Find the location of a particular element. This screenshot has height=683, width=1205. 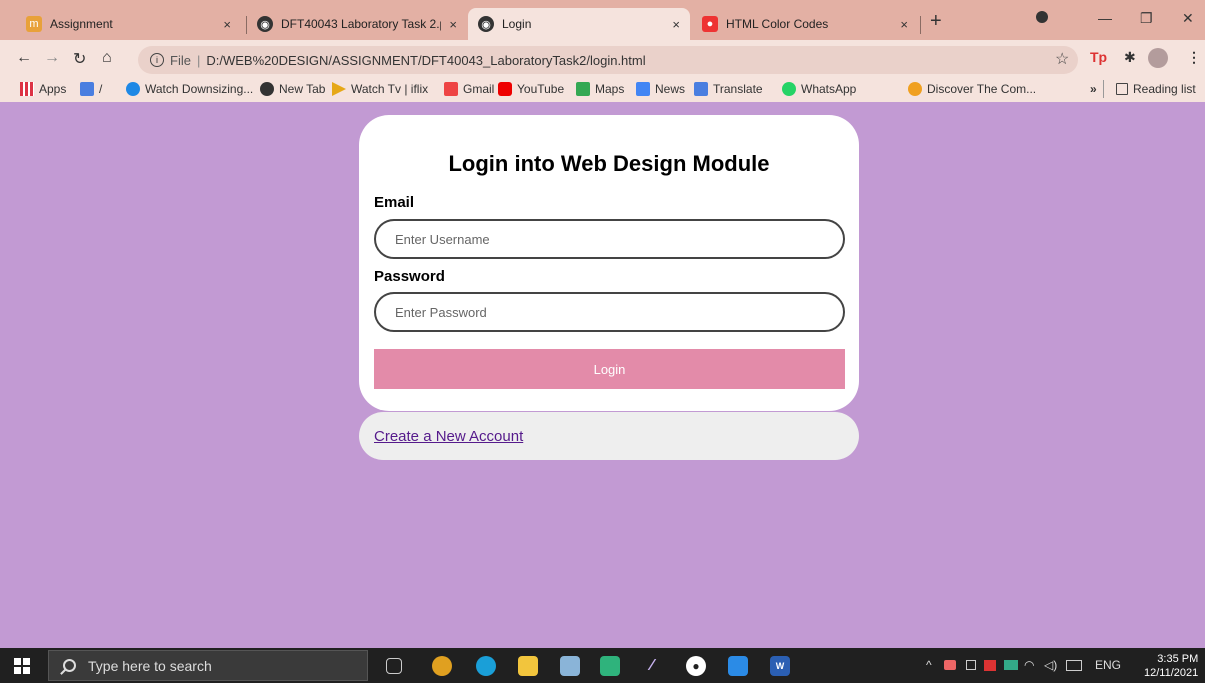

tray-meet-icon is located at coordinates (971, 665).